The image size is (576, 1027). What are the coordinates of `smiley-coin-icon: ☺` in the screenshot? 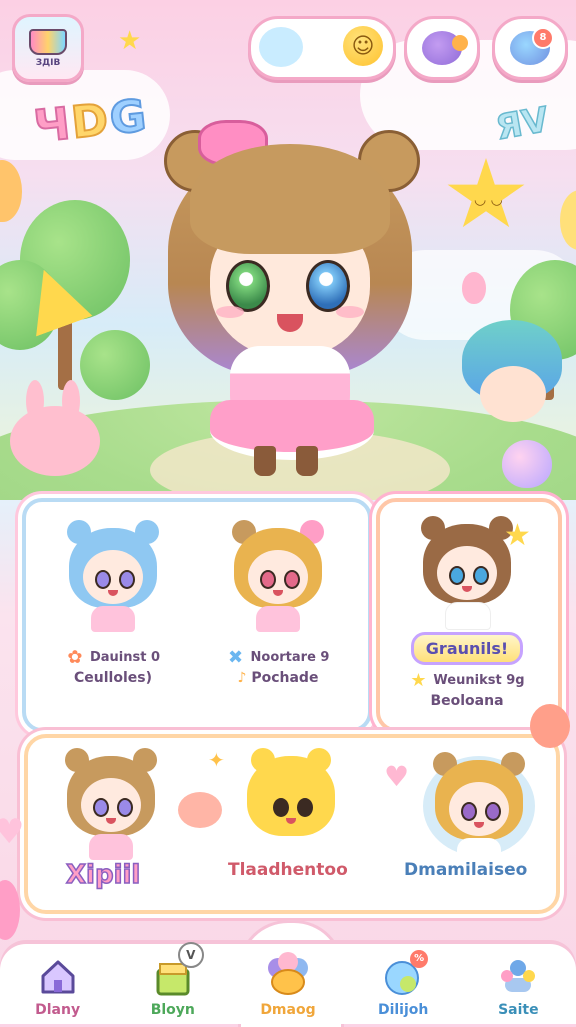 It's located at (363, 46).